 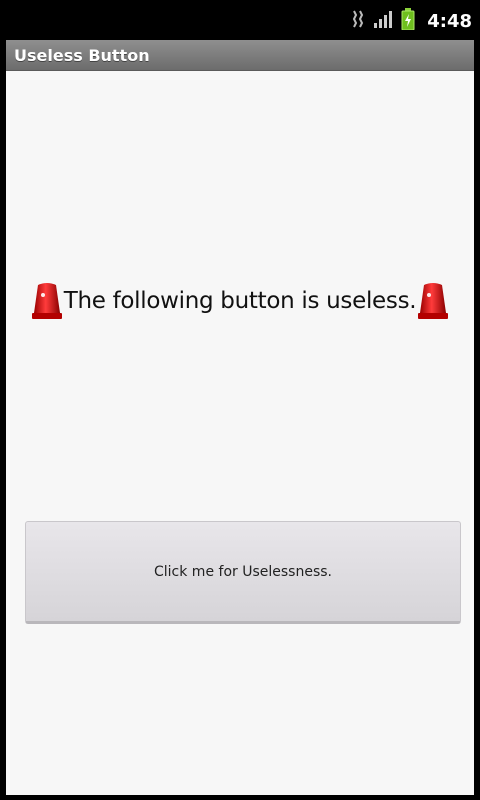 I want to click on battery-charging-icon, so click(x=408, y=21).